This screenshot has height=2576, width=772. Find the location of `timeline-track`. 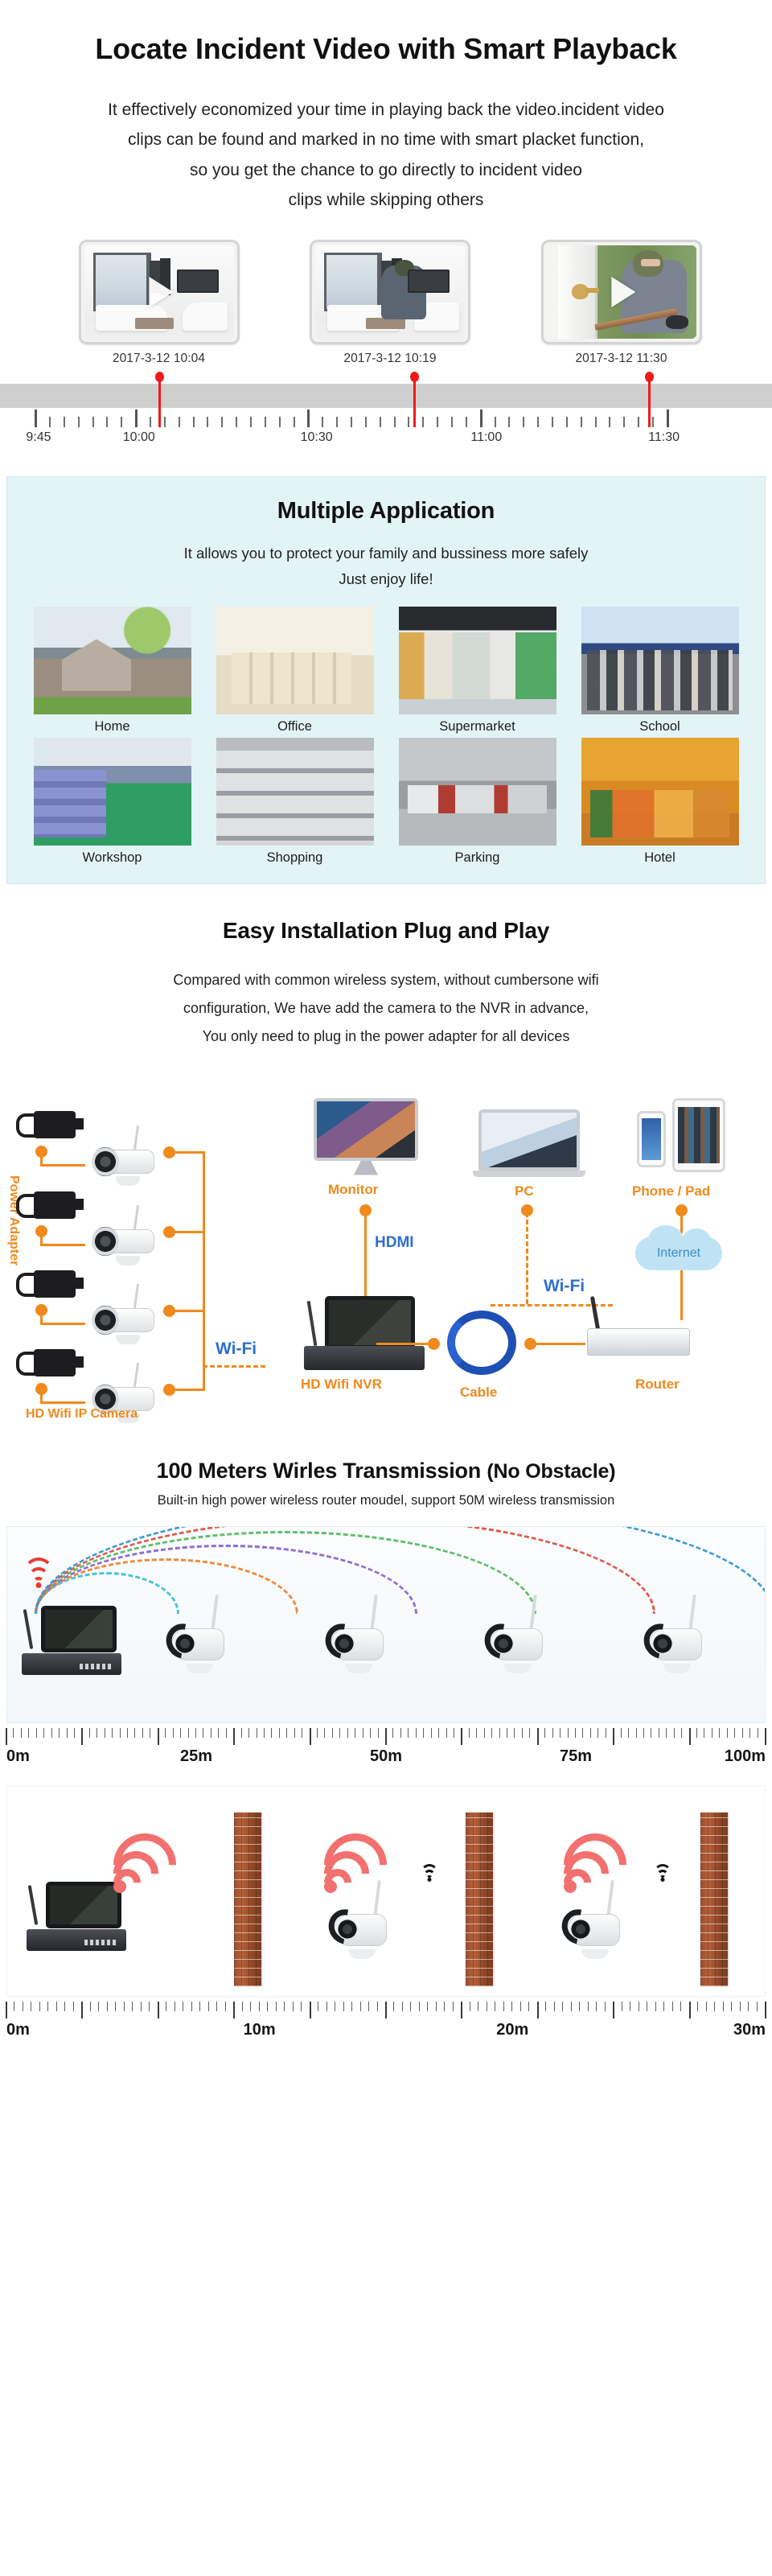

timeline-track is located at coordinates (386, 395).